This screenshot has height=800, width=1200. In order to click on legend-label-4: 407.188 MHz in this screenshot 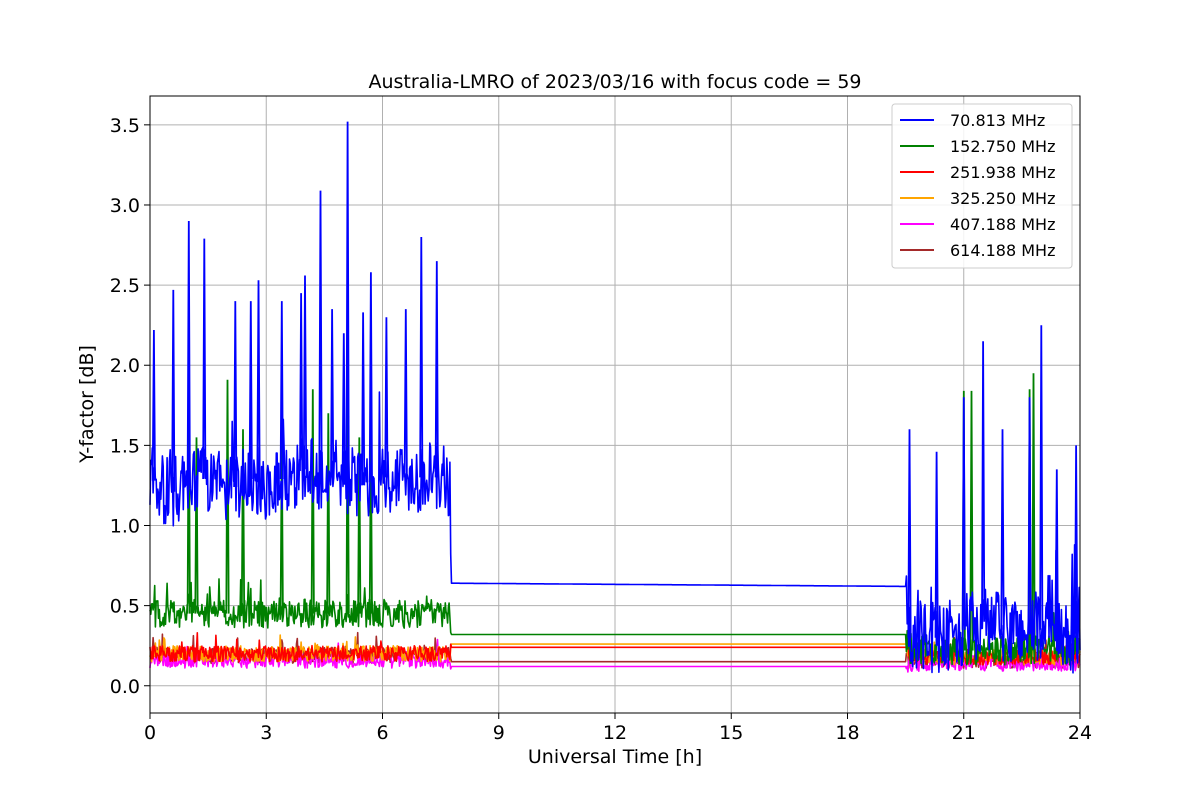, I will do `click(1002, 224)`.